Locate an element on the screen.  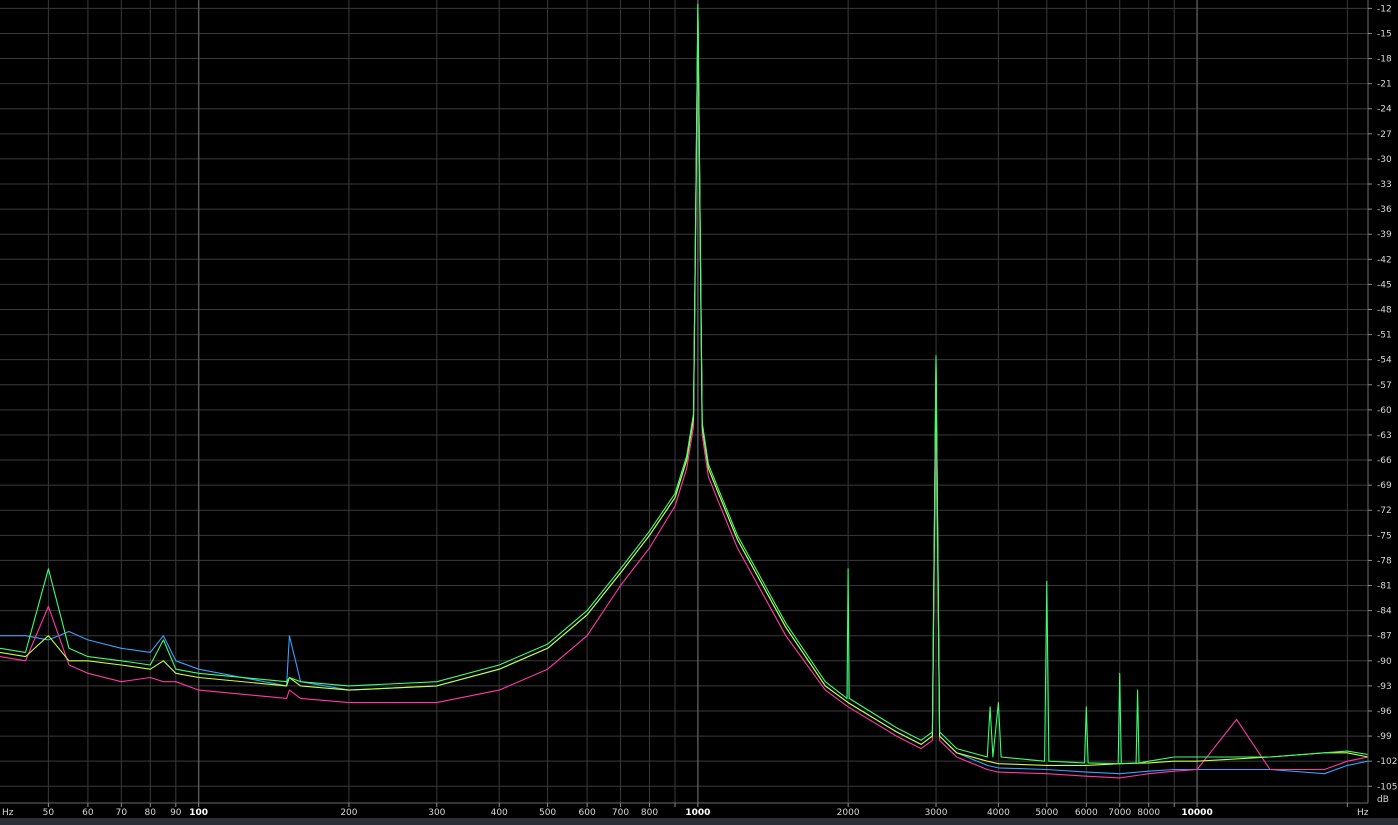
x-tick-label: 800 is located at coordinates (649, 813).